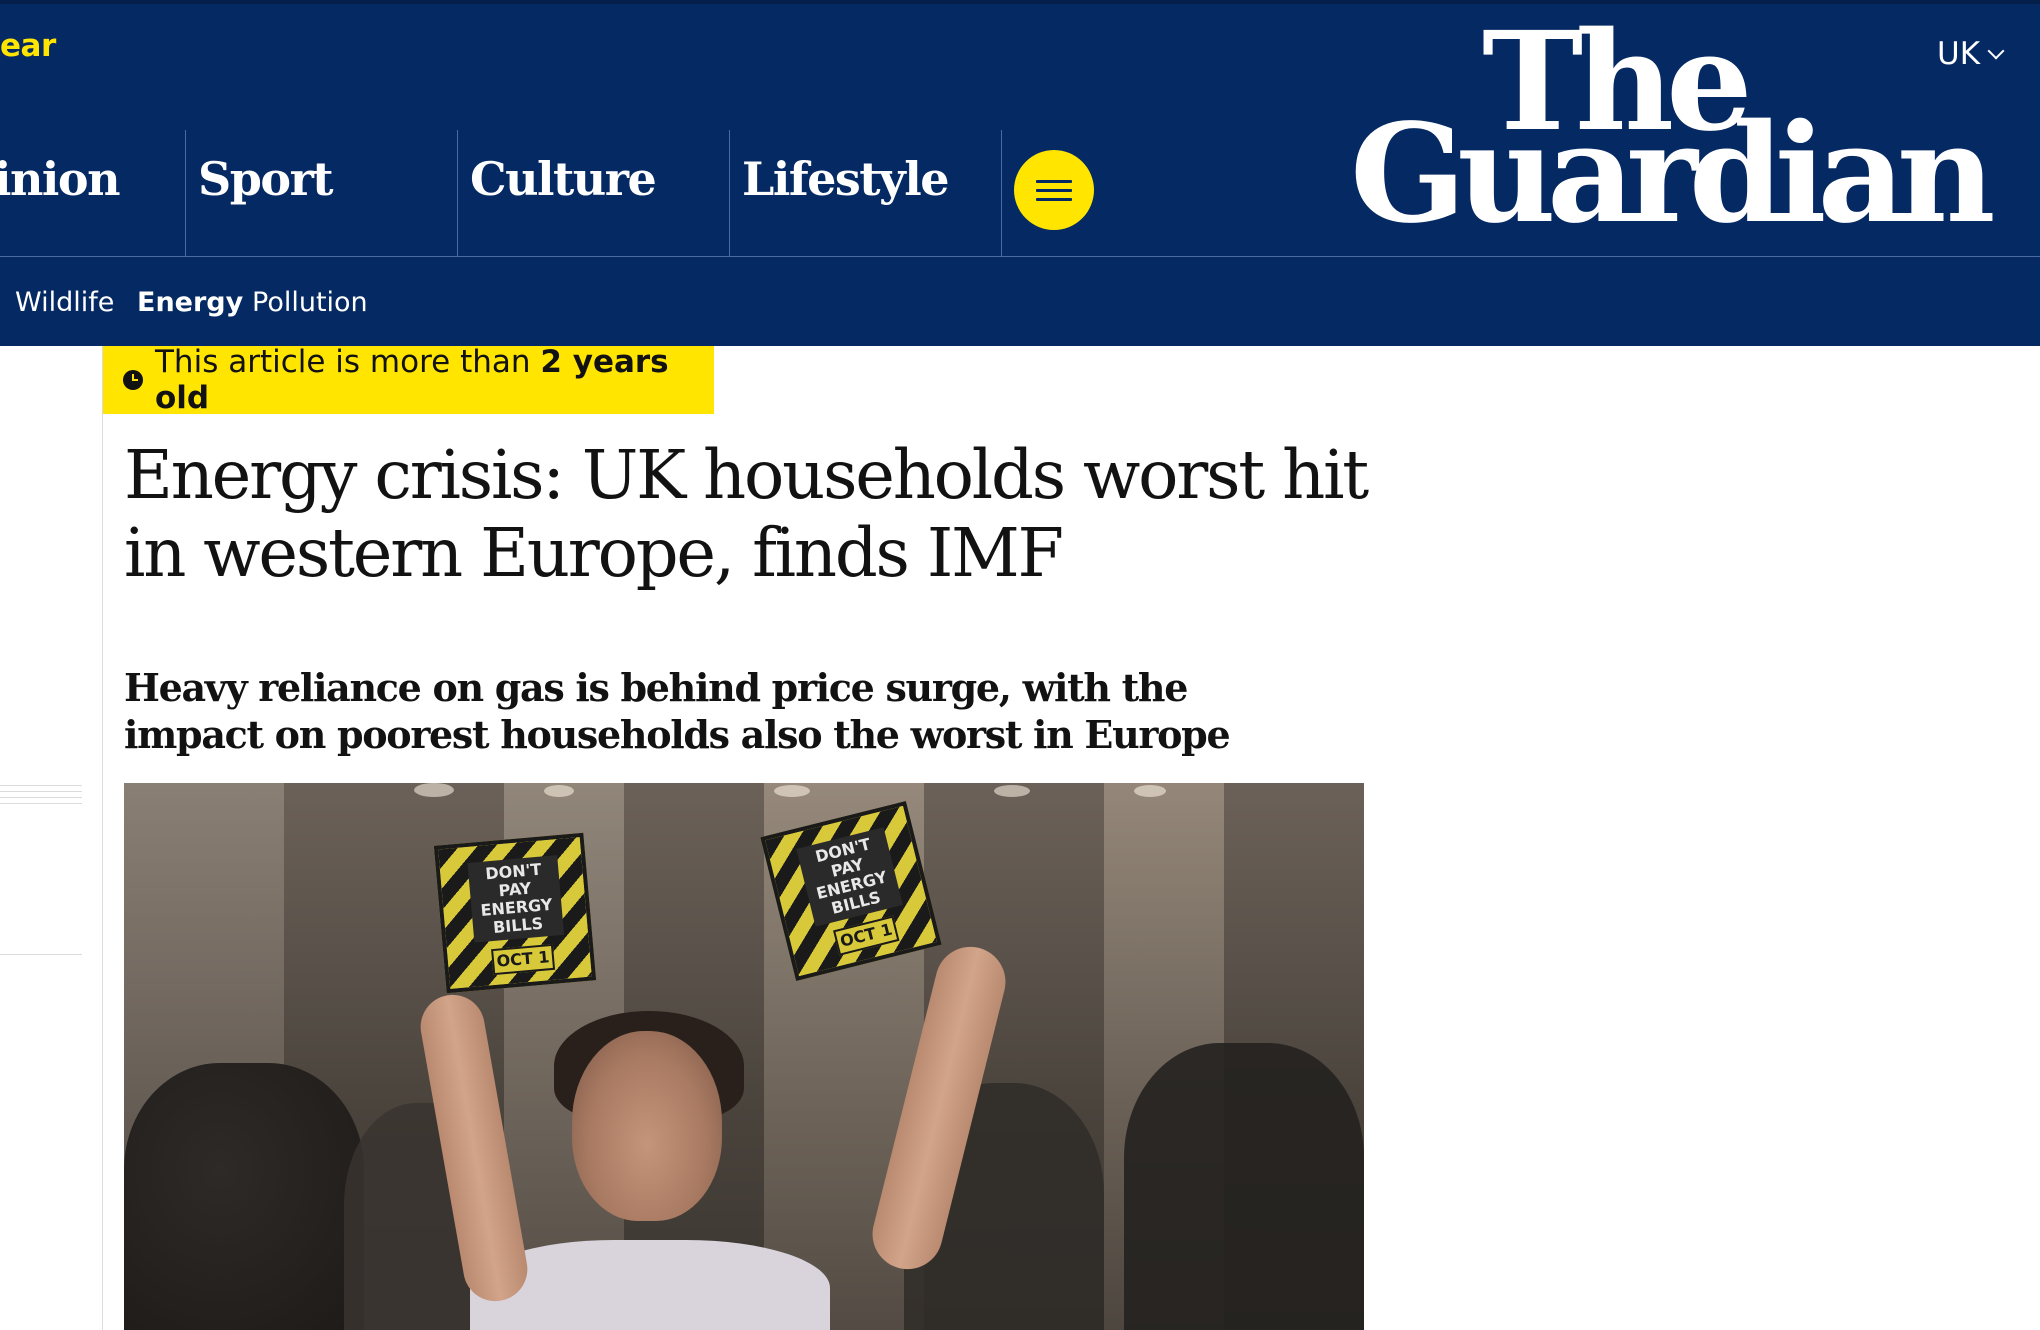 The image size is (2040, 1330). I want to click on pillar-culture: Culture, so click(557, 193).